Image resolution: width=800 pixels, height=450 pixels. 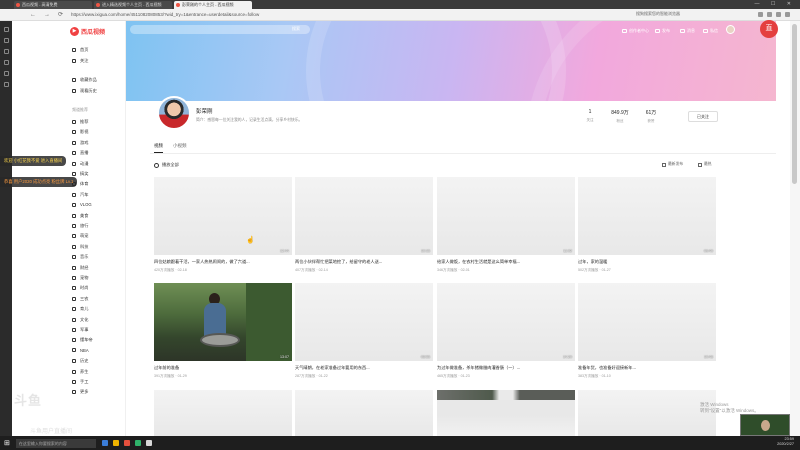 What do you see at coordinates (658, 14) in the screenshot?
I see `address-search-hint: 搜狗搜索您的智能浏览器` at bounding box center [658, 14].